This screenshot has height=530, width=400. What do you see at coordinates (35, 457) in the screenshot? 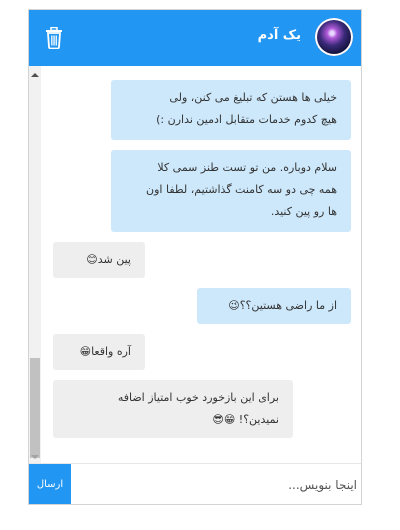
I see `scroll-down-arrow-icon` at bounding box center [35, 457].